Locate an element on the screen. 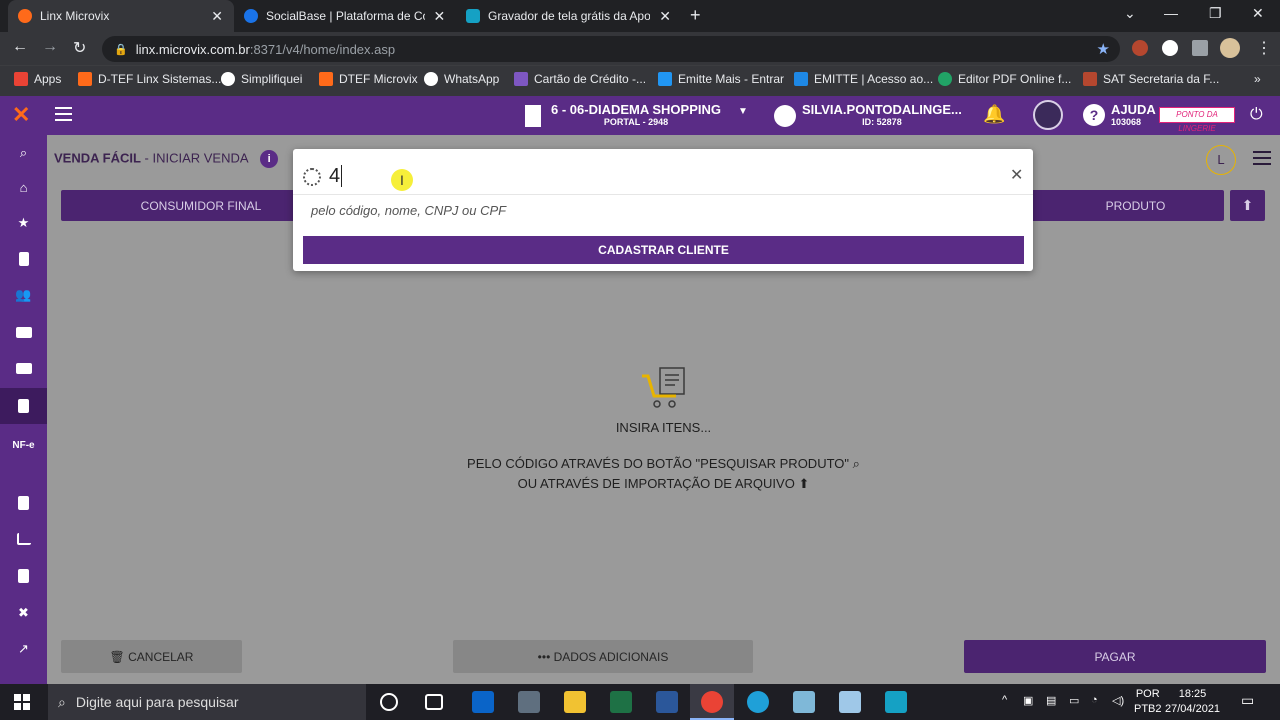 The height and width of the screenshot is (720, 1280). file-explorer-icon is located at coordinates (575, 702).